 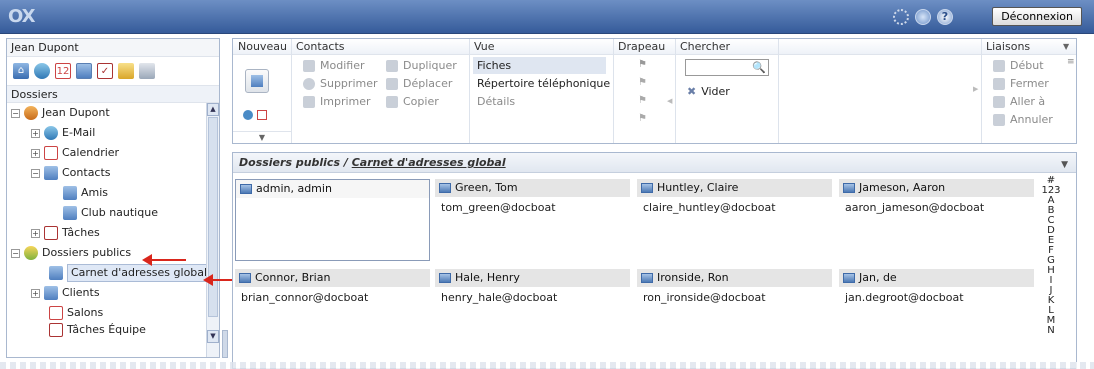 I want to click on tree-item-taches: + Tâches, so click(x=65, y=233).